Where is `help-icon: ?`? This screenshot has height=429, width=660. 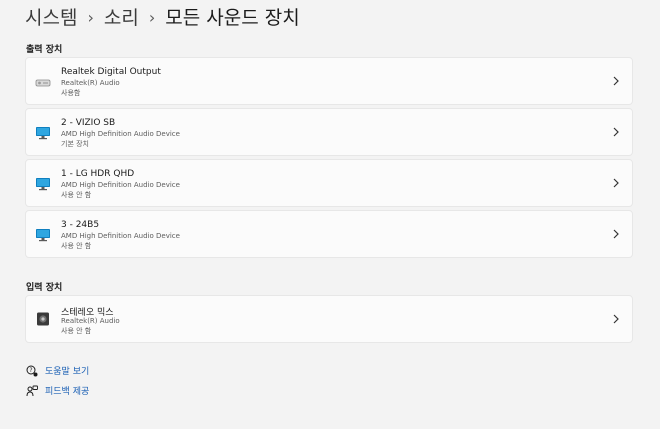 help-icon: ? is located at coordinates (32, 370).